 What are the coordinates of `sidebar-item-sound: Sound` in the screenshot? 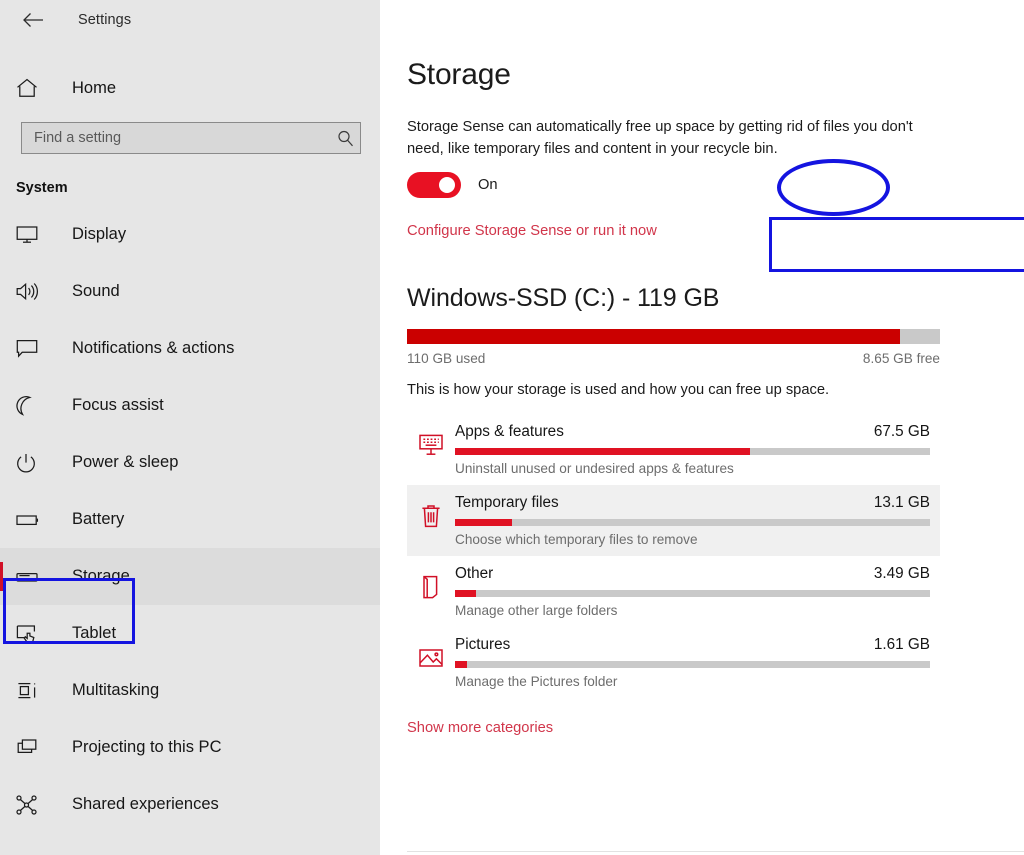 It's located at (190, 291).